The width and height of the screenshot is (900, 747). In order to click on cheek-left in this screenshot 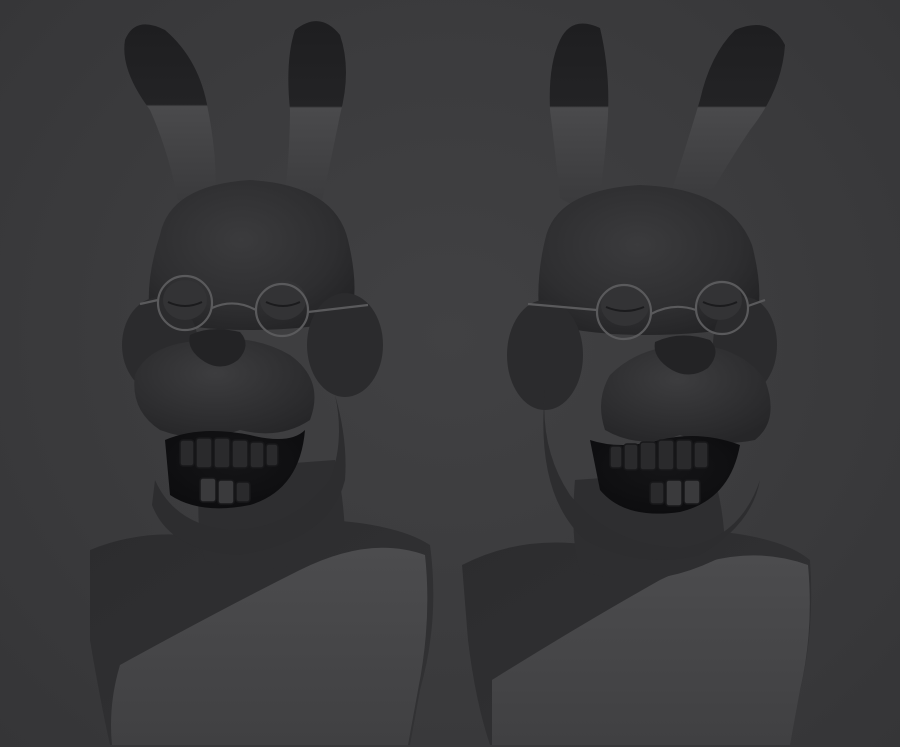, I will do `click(545, 355)`.